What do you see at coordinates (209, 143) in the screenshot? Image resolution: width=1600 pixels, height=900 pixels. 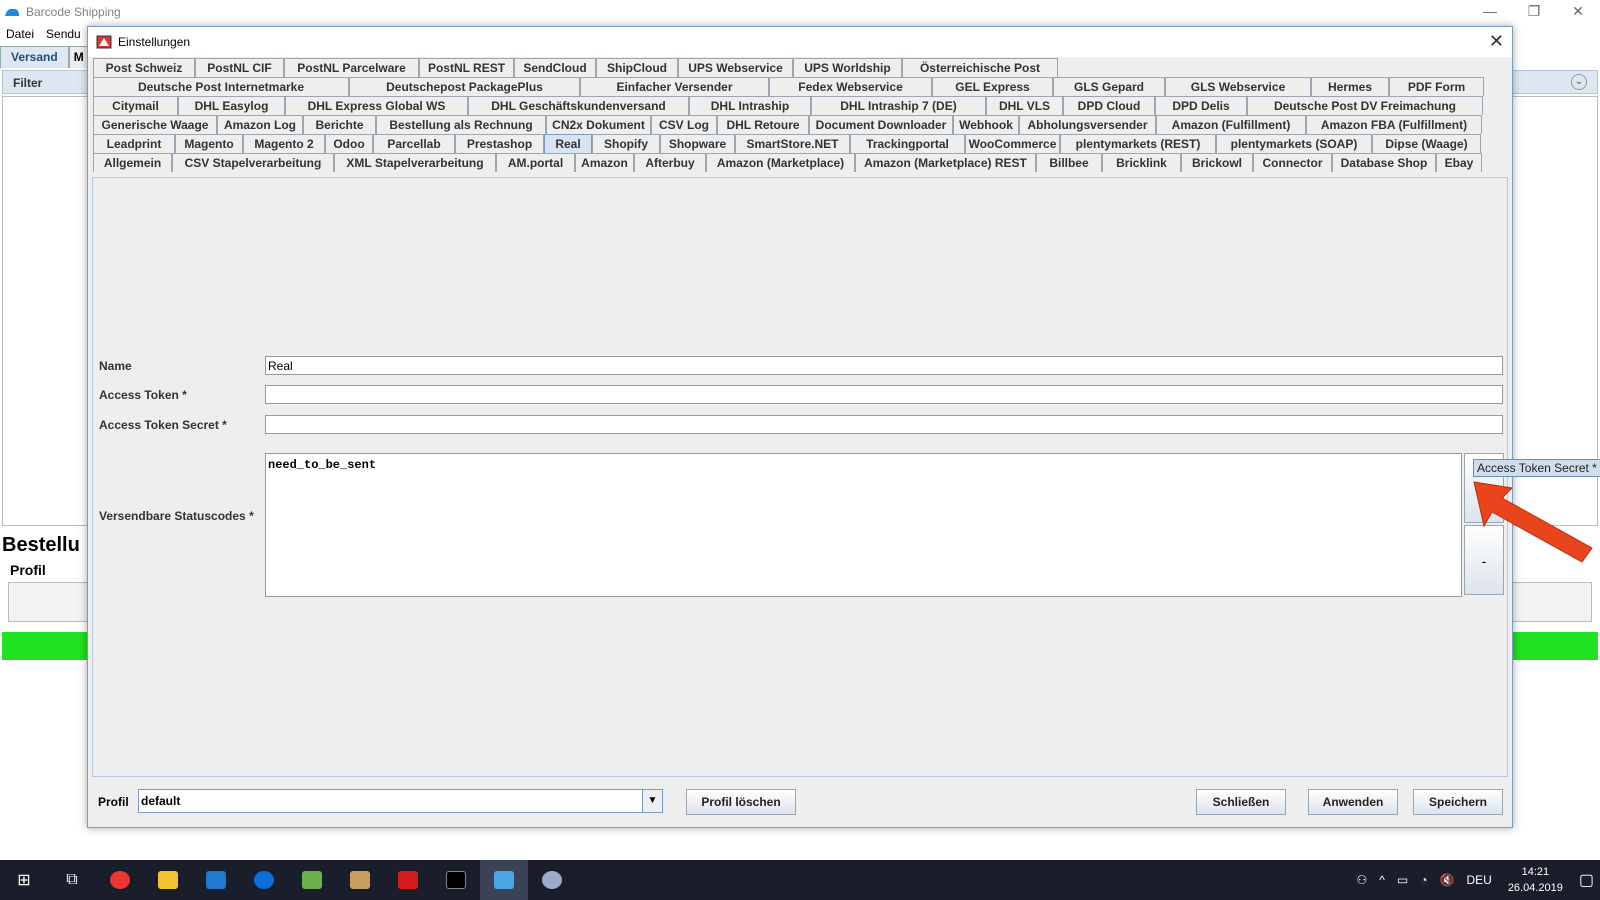 I see `tab-magento: Magento` at bounding box center [209, 143].